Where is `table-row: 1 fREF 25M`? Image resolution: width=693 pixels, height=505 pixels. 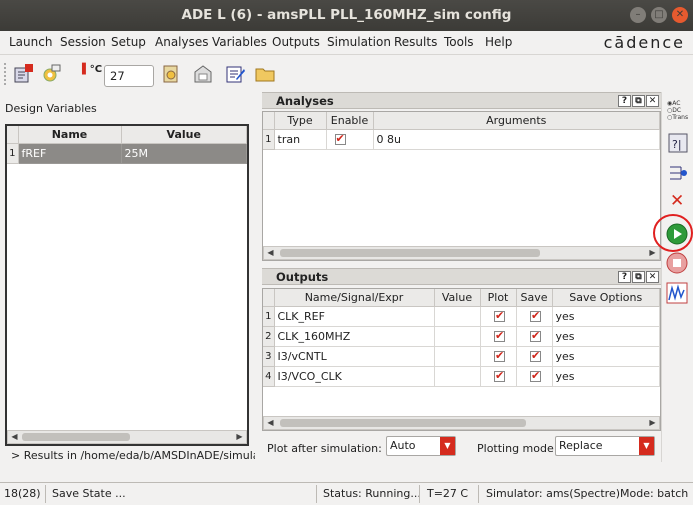
table-row: 1 fREF 25M is located at coordinates (127, 153).